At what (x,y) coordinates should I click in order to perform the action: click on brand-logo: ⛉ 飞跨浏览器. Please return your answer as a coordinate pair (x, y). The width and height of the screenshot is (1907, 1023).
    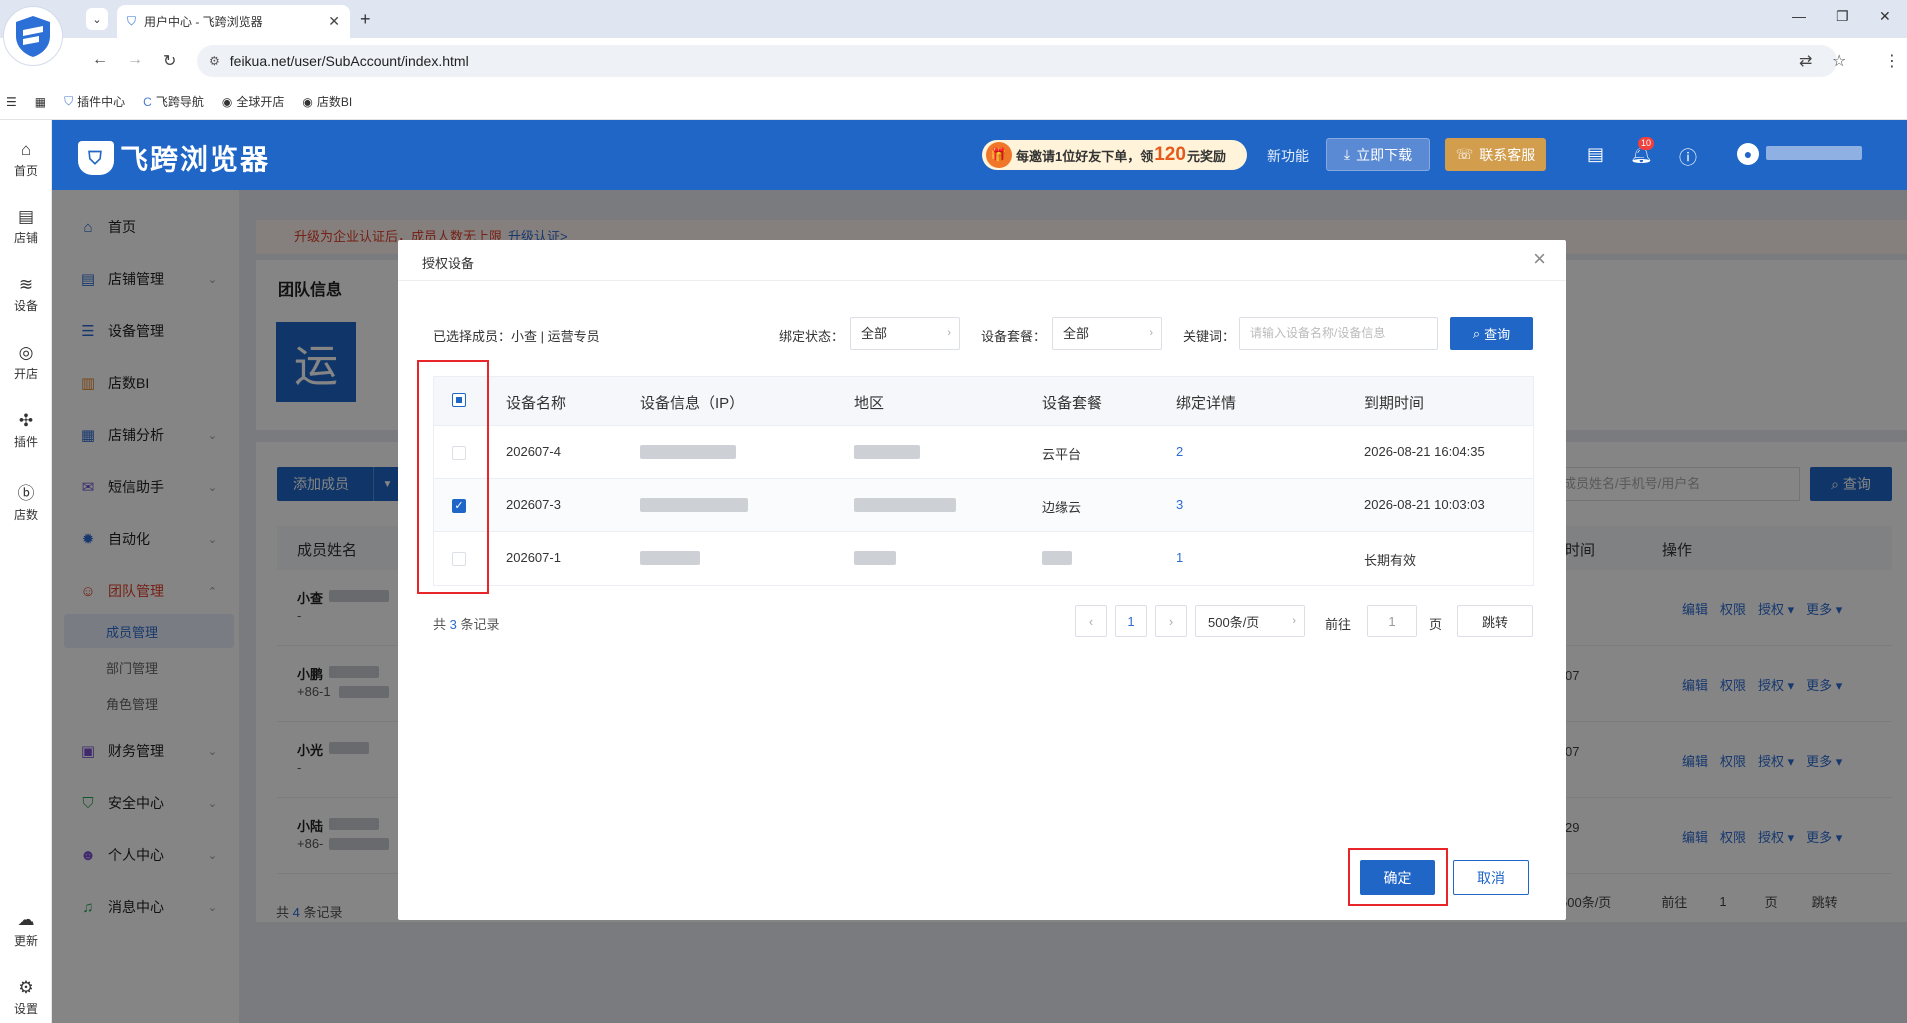
    Looking at the image, I should click on (174, 158).